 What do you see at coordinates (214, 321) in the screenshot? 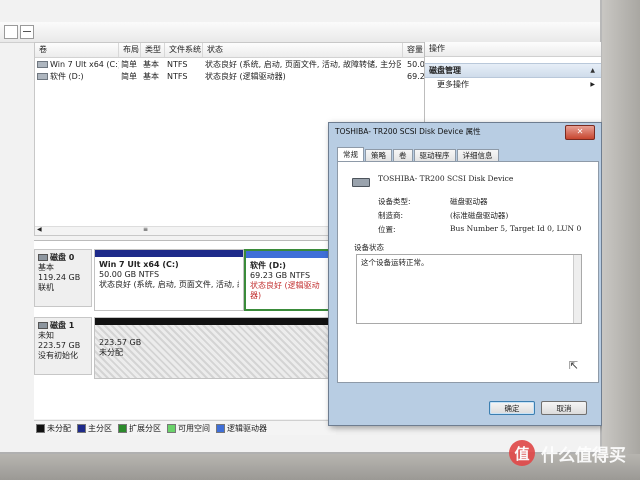
I see `partition-unallocated-bar` at bounding box center [214, 321].